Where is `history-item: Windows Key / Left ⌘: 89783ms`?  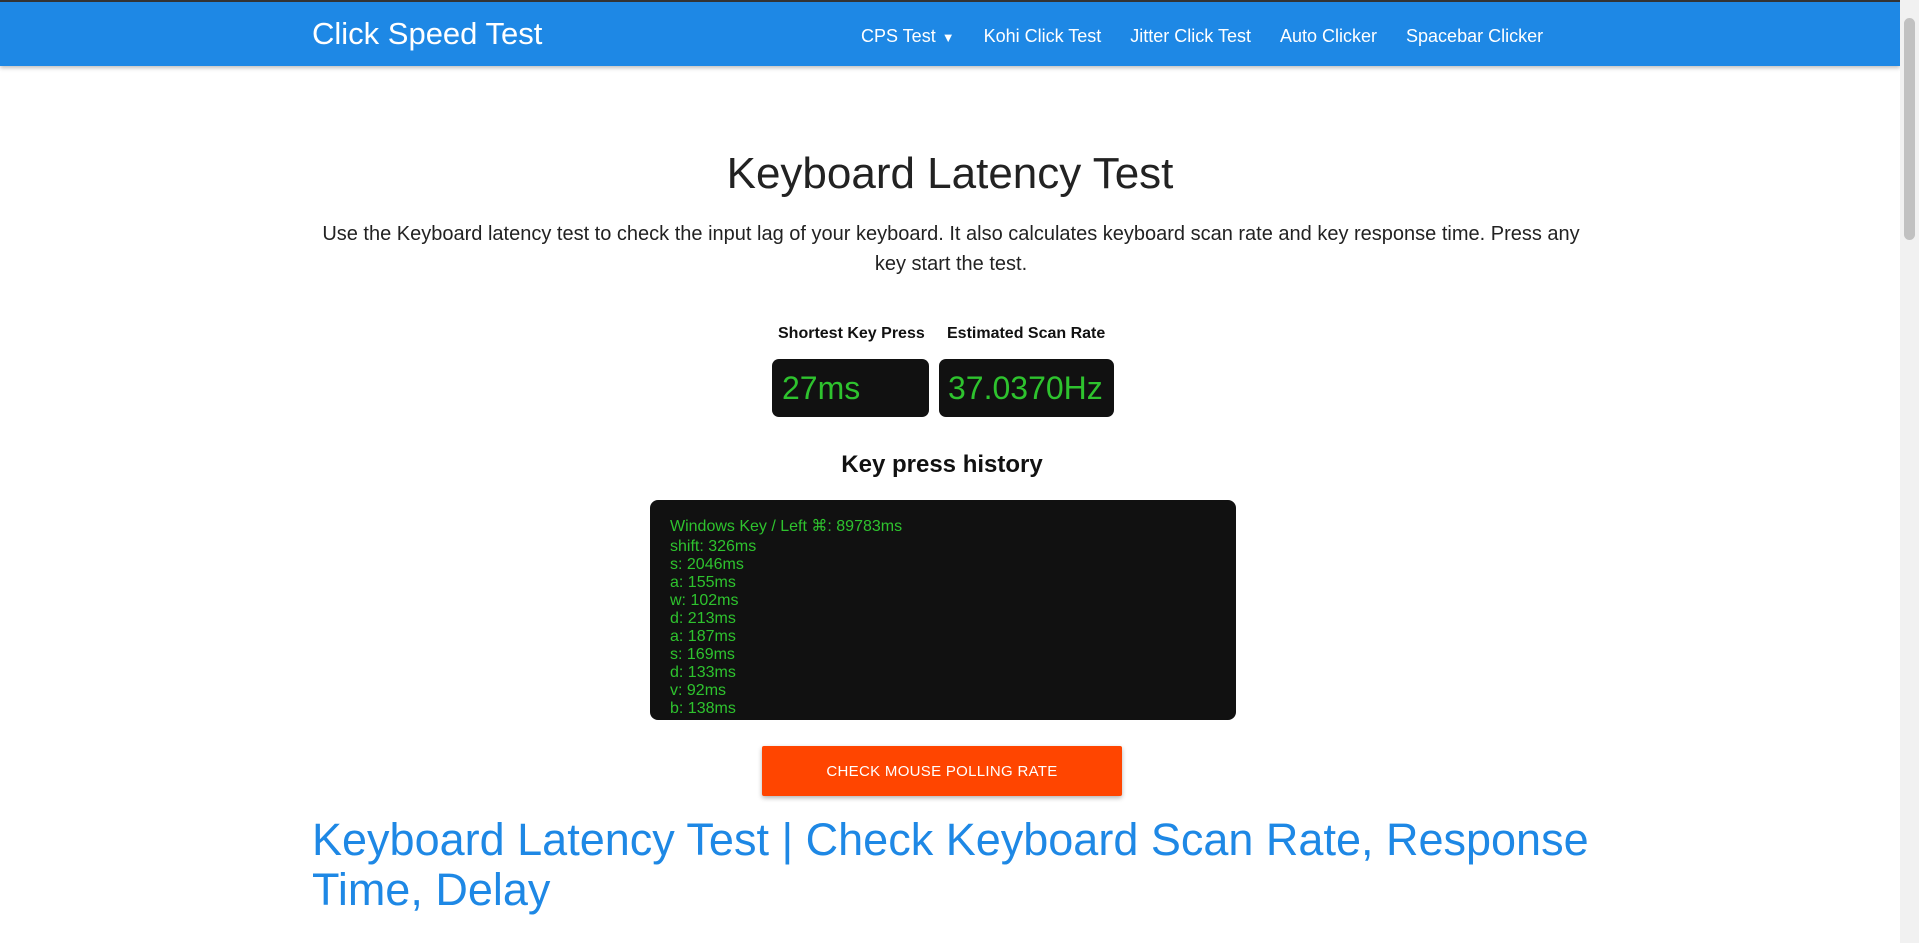
history-item: Windows Key / Left ⌘: 89783ms is located at coordinates (786, 526).